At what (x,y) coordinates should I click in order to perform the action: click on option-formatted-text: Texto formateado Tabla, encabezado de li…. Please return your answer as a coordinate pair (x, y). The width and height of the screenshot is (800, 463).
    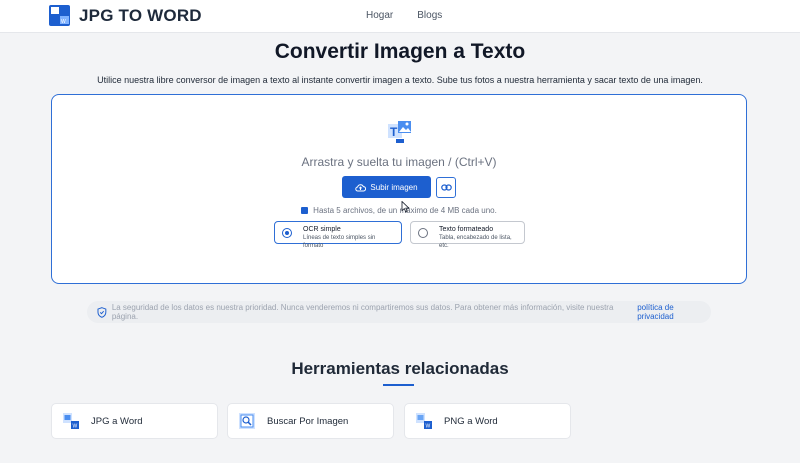
    Looking at the image, I should click on (467, 235).